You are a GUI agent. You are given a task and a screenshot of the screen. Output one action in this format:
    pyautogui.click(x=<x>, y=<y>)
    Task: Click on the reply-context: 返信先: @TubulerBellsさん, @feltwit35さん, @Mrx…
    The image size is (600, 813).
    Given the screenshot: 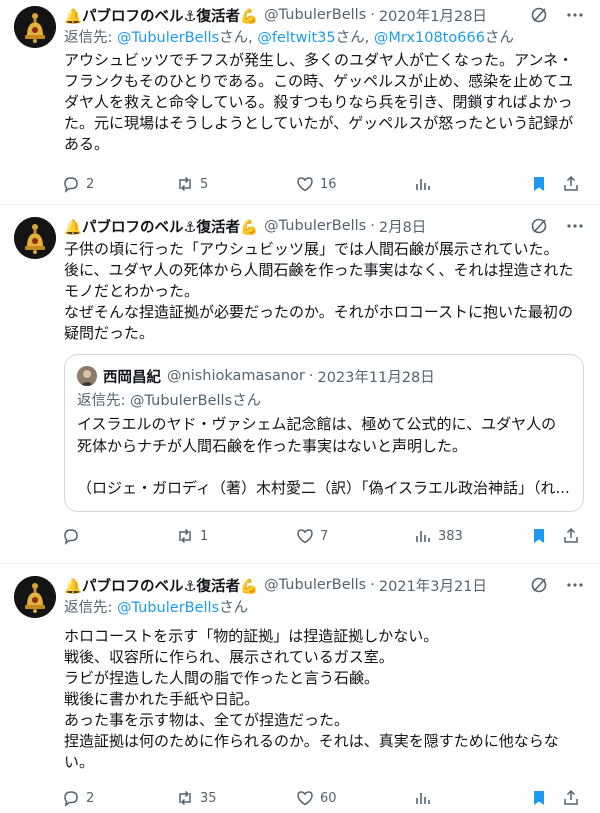 What is the action you would take?
    pyautogui.click(x=324, y=38)
    